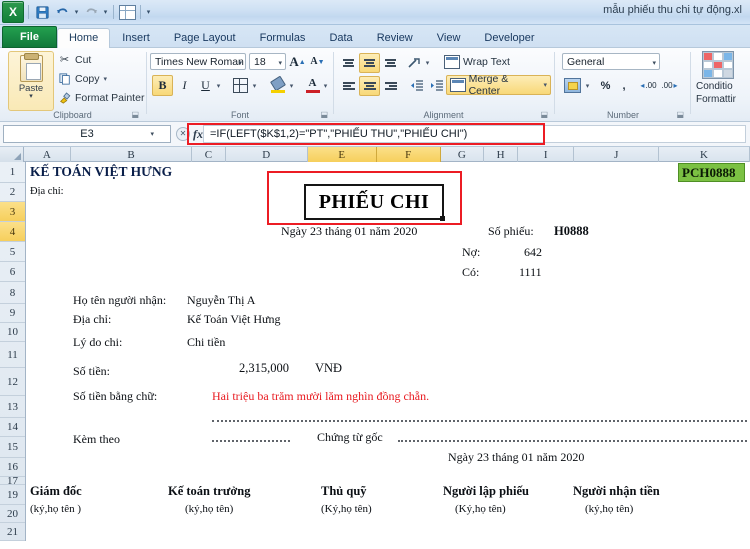 The image size is (750, 549). What do you see at coordinates (47, 191) in the screenshot?
I see `cell-address-top: Địa chỉ:` at bounding box center [47, 191].